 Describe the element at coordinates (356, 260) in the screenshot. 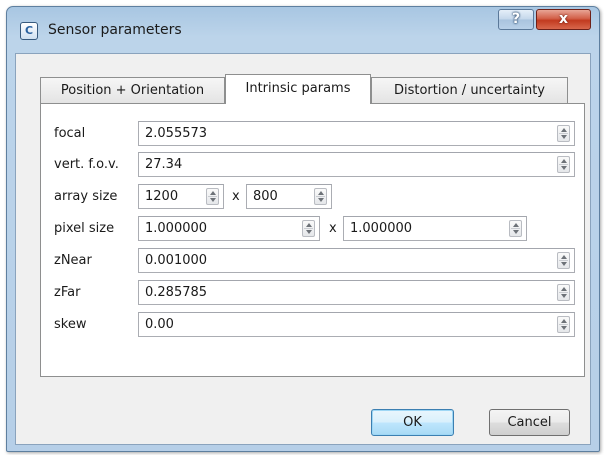

I see `znear-spinbox: 0.001000` at that location.